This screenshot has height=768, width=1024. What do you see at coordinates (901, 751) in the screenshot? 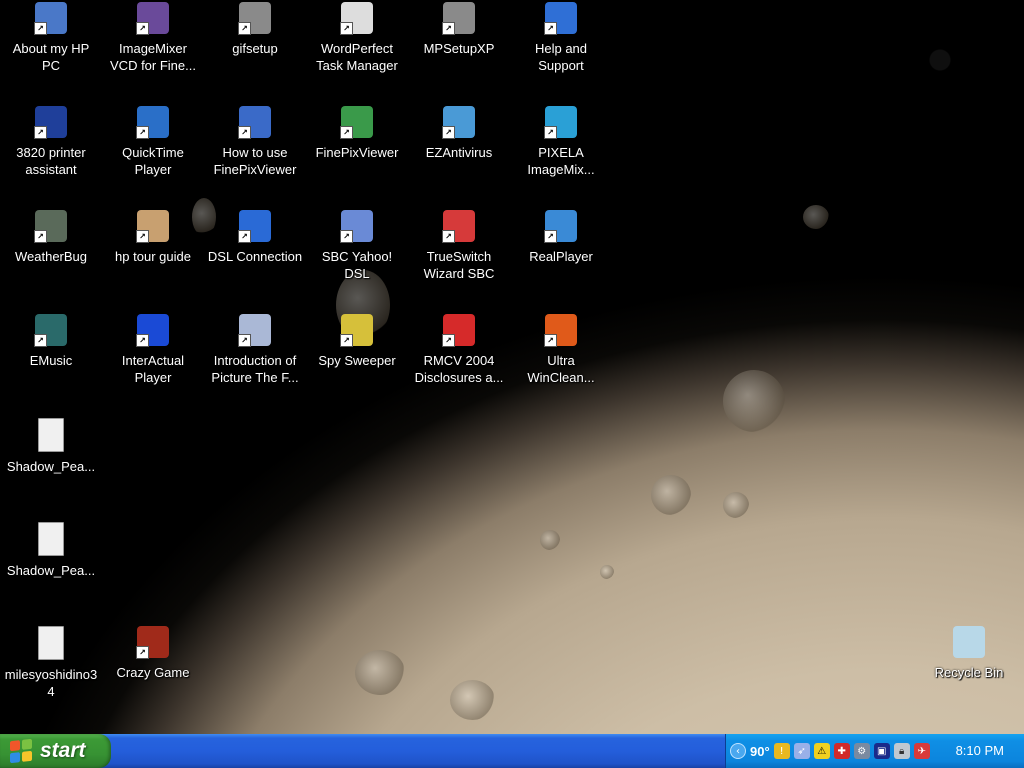
I see `lock-icon: 🔒︎` at bounding box center [901, 751].